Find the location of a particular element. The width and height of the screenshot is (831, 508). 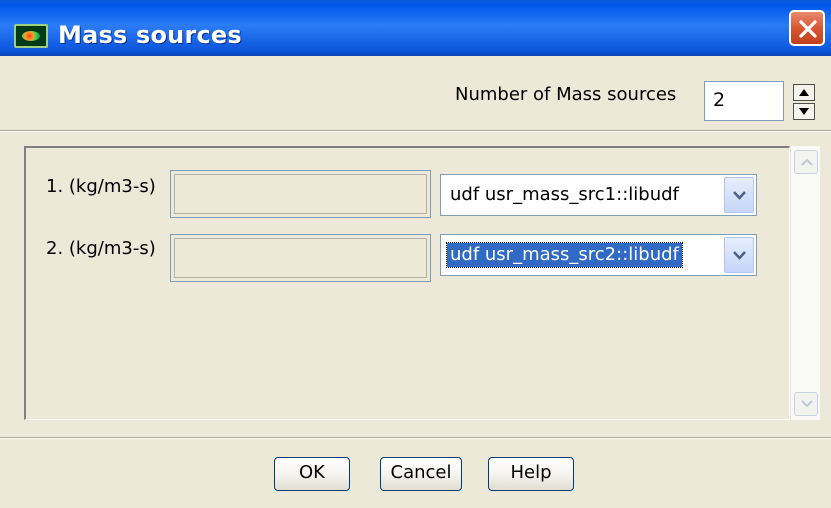

close-button is located at coordinates (807, 28).